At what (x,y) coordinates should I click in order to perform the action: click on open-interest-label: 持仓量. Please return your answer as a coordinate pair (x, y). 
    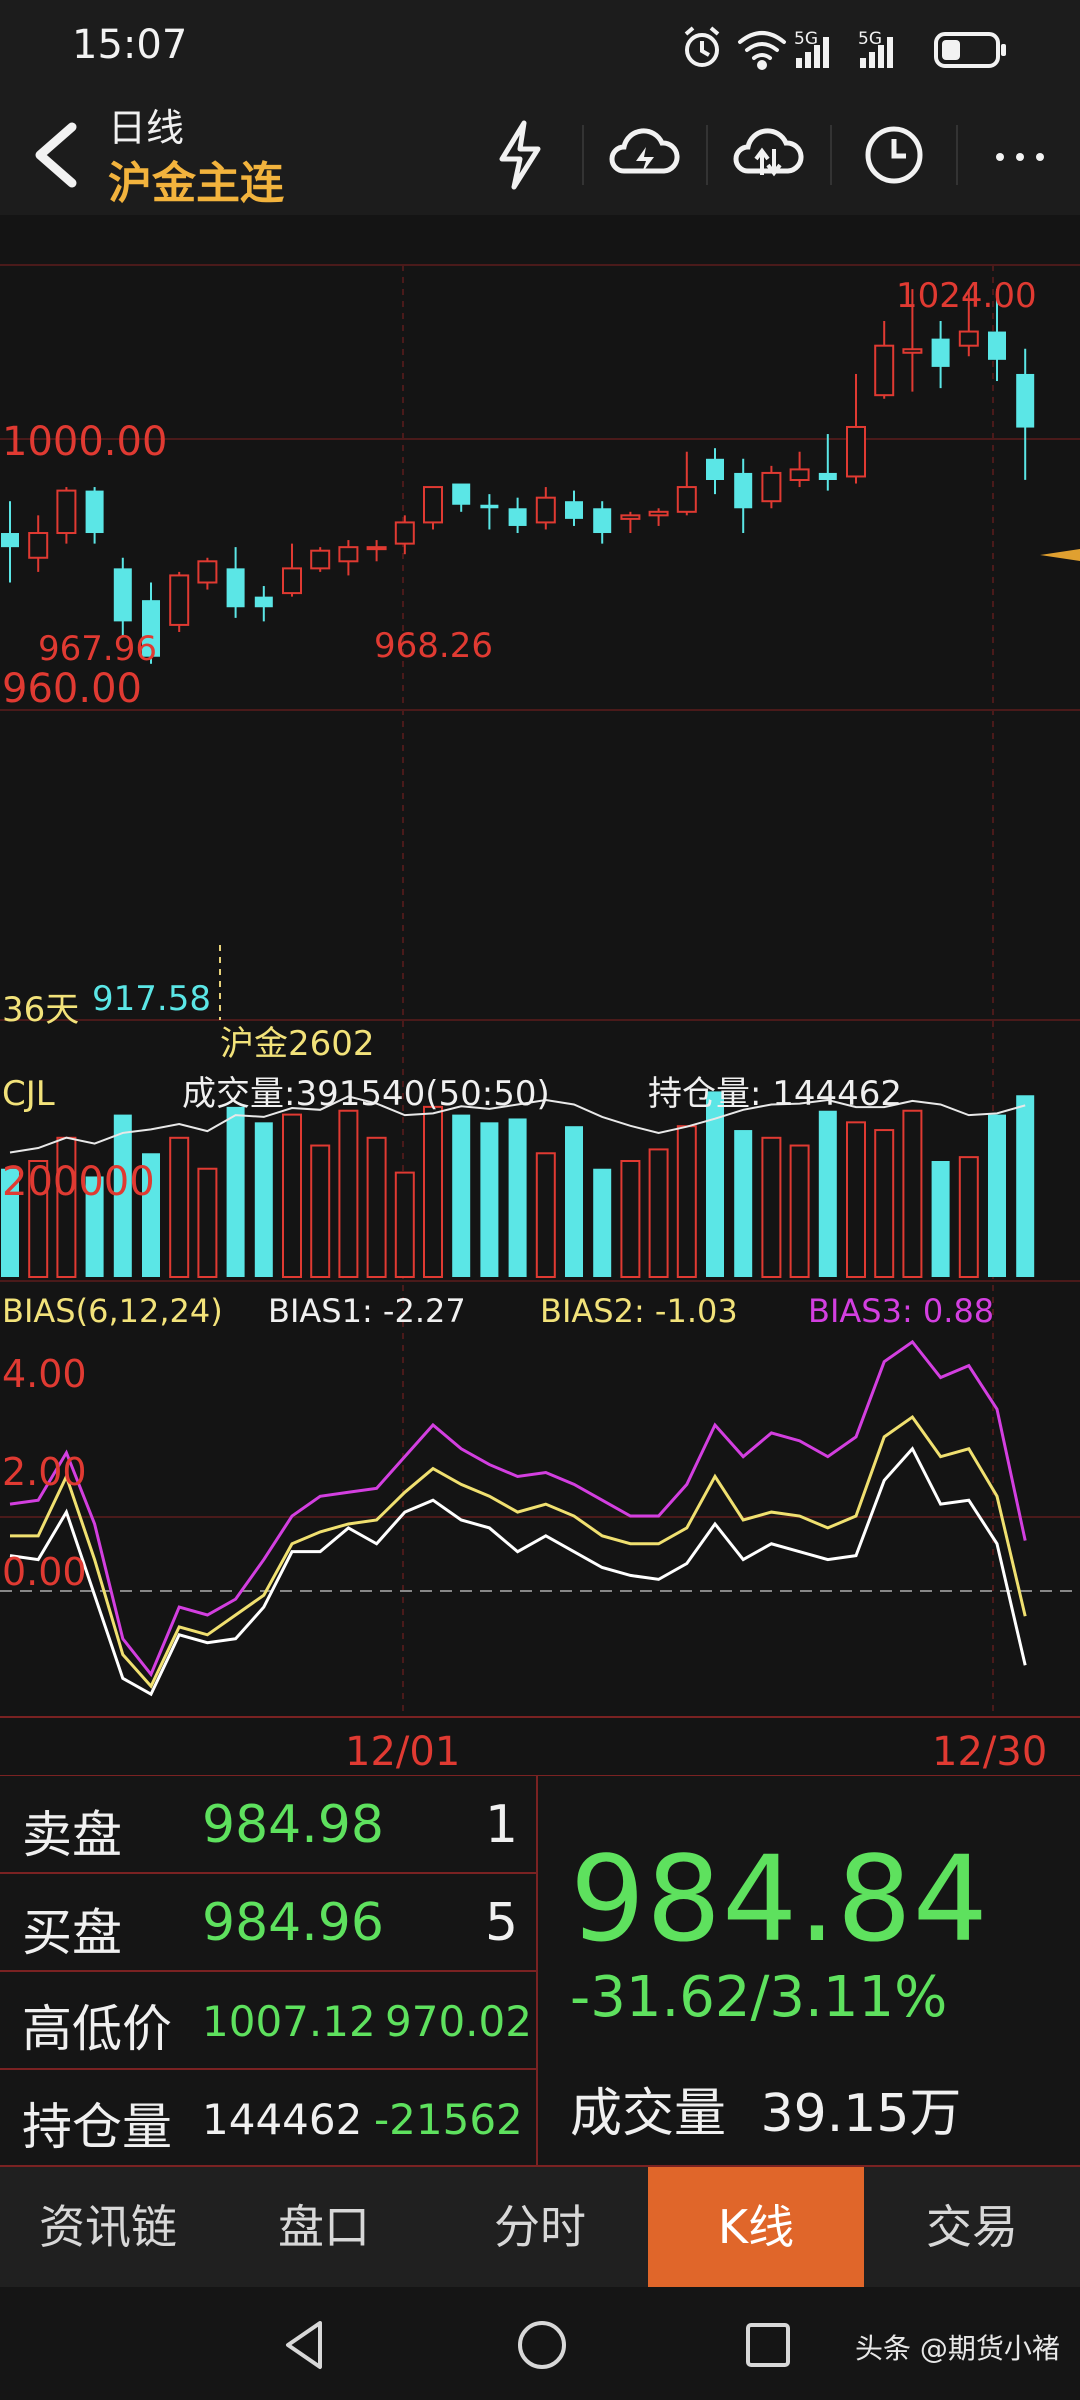
    Looking at the image, I should click on (97, 2127).